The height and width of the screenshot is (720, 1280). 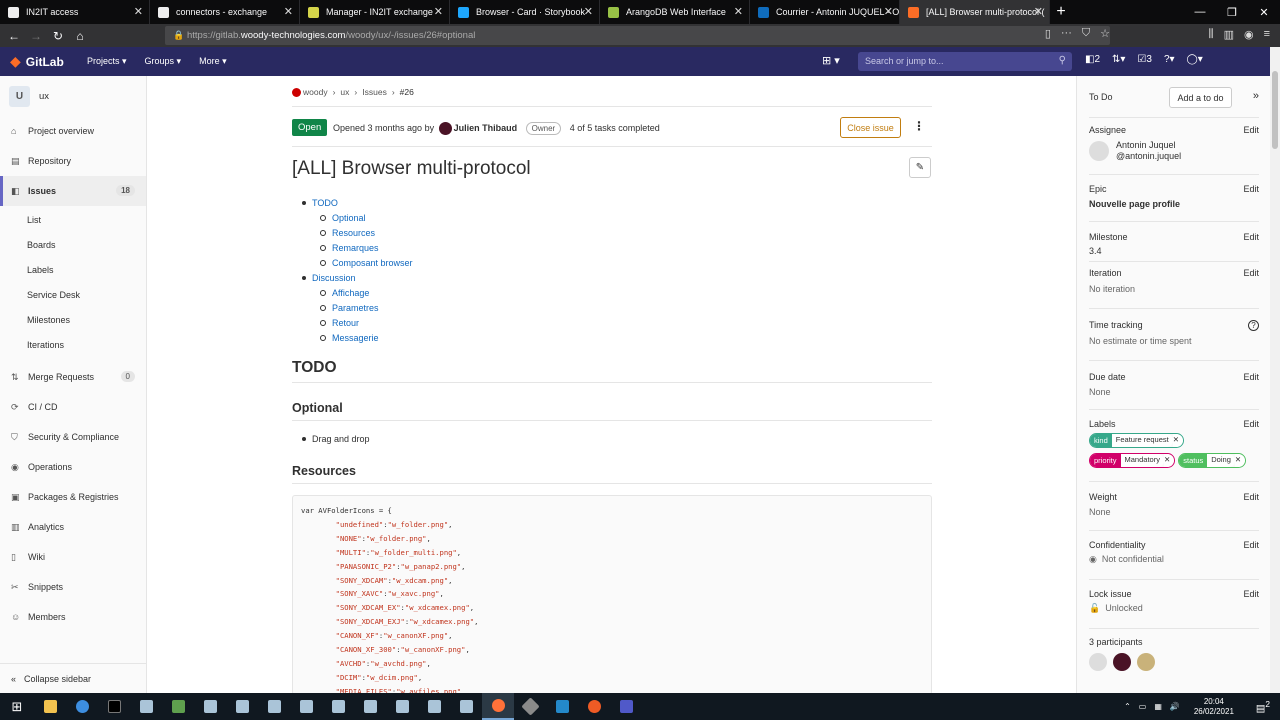 What do you see at coordinates (73, 678) in the screenshot?
I see `collapse-sidebar-button: «Collapse sidebar` at bounding box center [73, 678].